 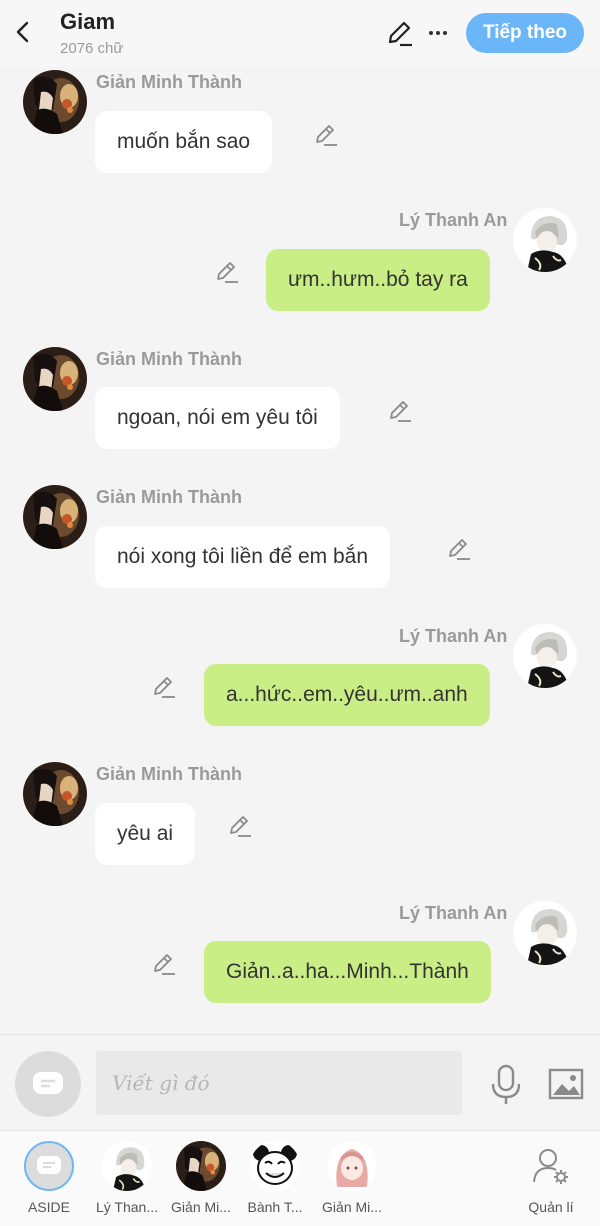 I want to click on aside-toggle-button, so click(x=48, y=1084).